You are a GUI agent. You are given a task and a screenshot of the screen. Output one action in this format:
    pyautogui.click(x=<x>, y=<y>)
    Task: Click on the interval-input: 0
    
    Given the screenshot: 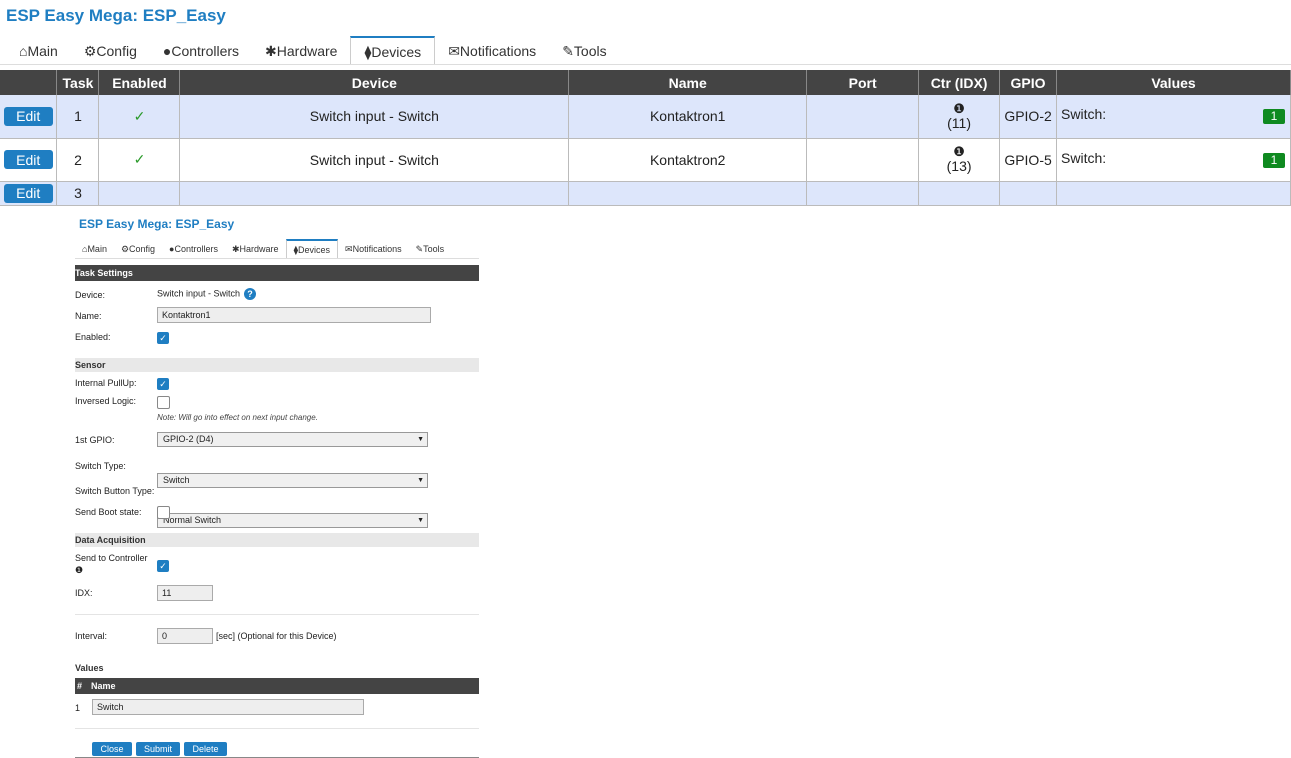 What is the action you would take?
    pyautogui.click(x=185, y=636)
    